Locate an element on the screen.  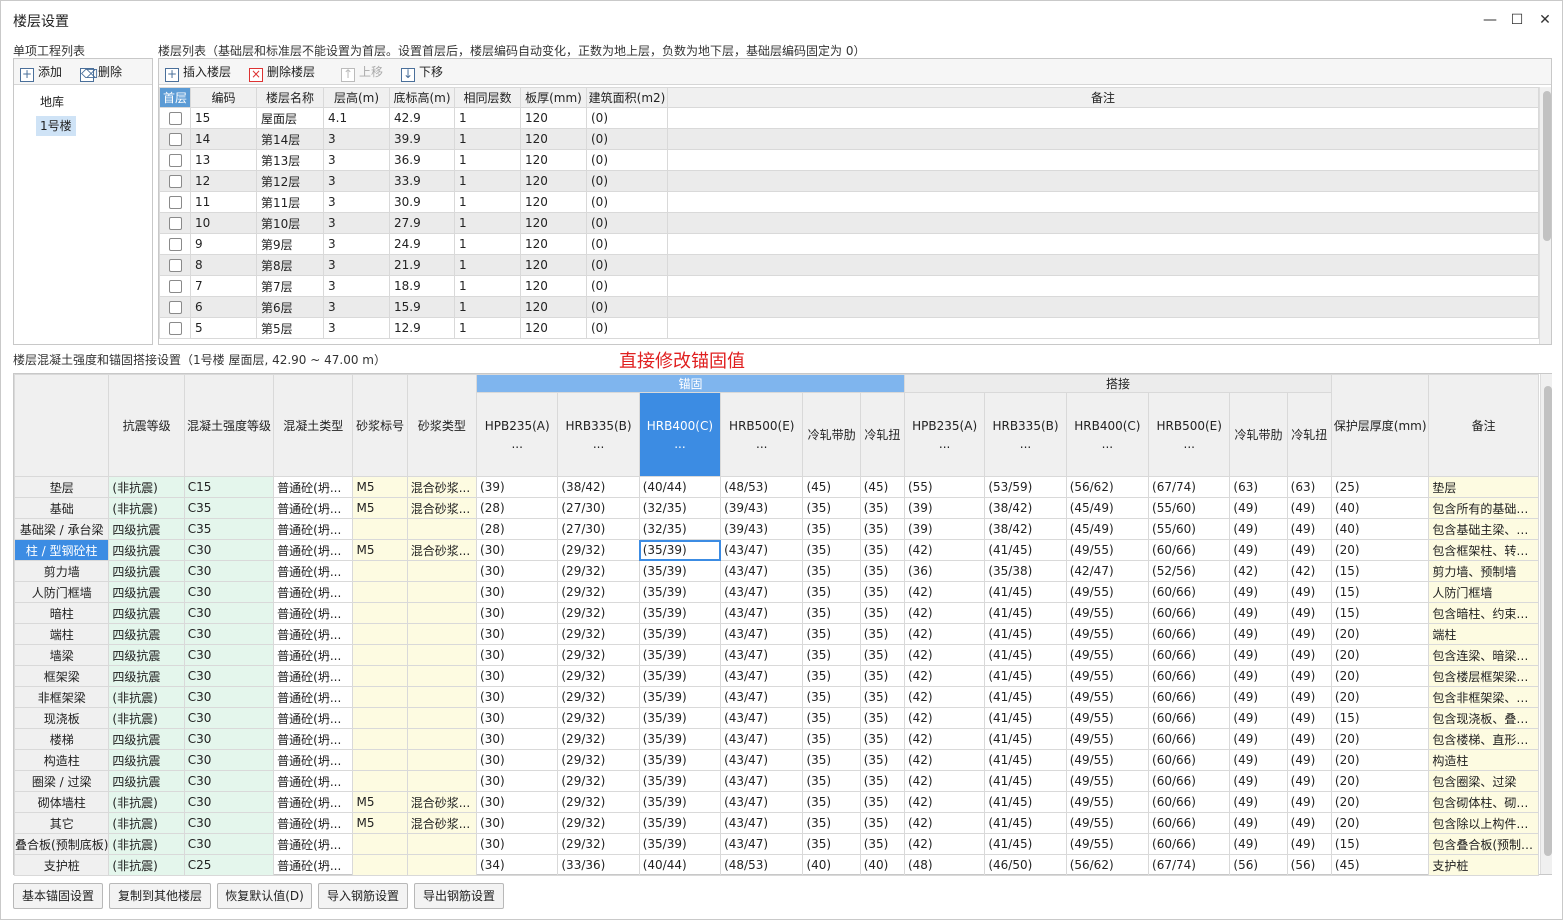
rebar-col-header: 砂浆类型 is located at coordinates (442, 425).